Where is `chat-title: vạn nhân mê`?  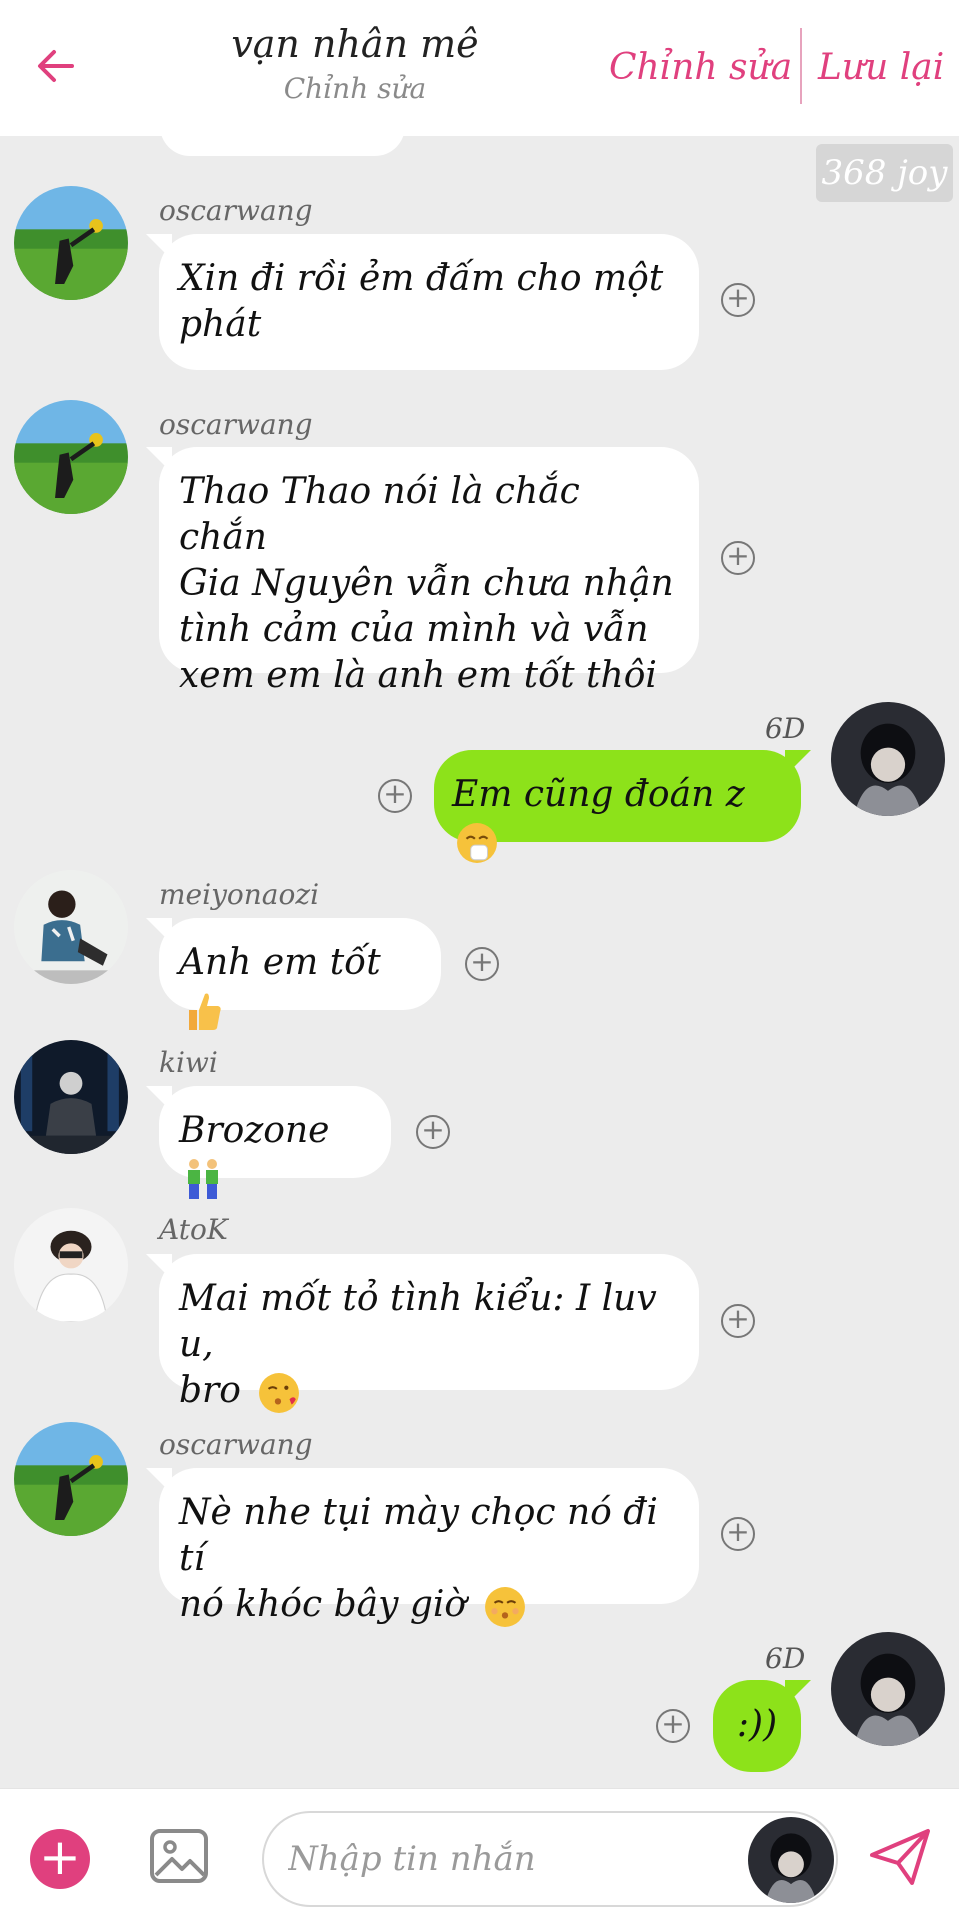 chat-title: vạn nhân mê is located at coordinates (355, 44).